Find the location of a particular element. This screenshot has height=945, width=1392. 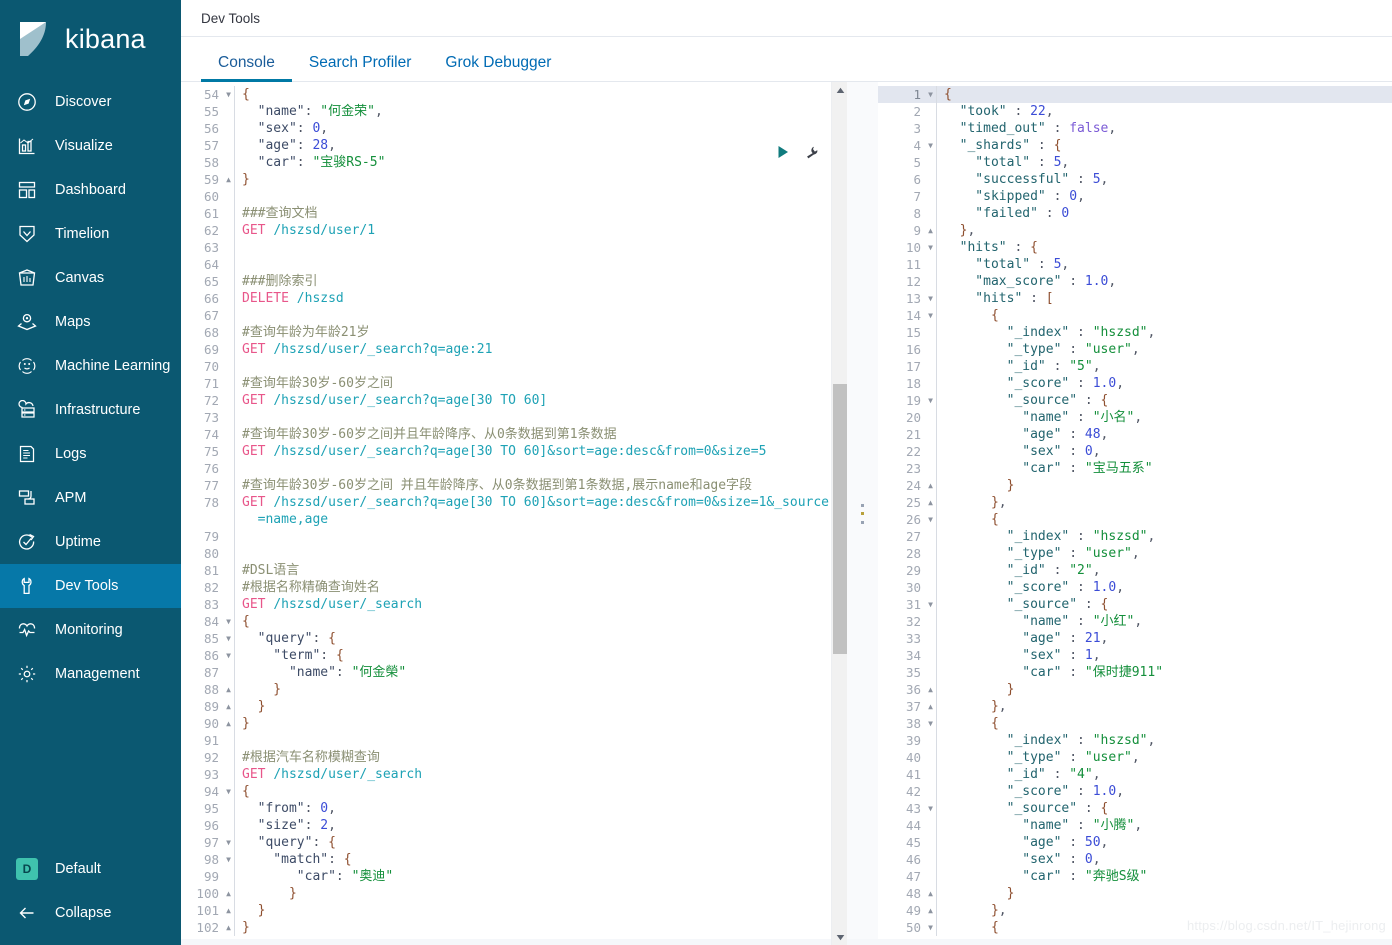

request-line: 76 is located at coordinates (514, 468).